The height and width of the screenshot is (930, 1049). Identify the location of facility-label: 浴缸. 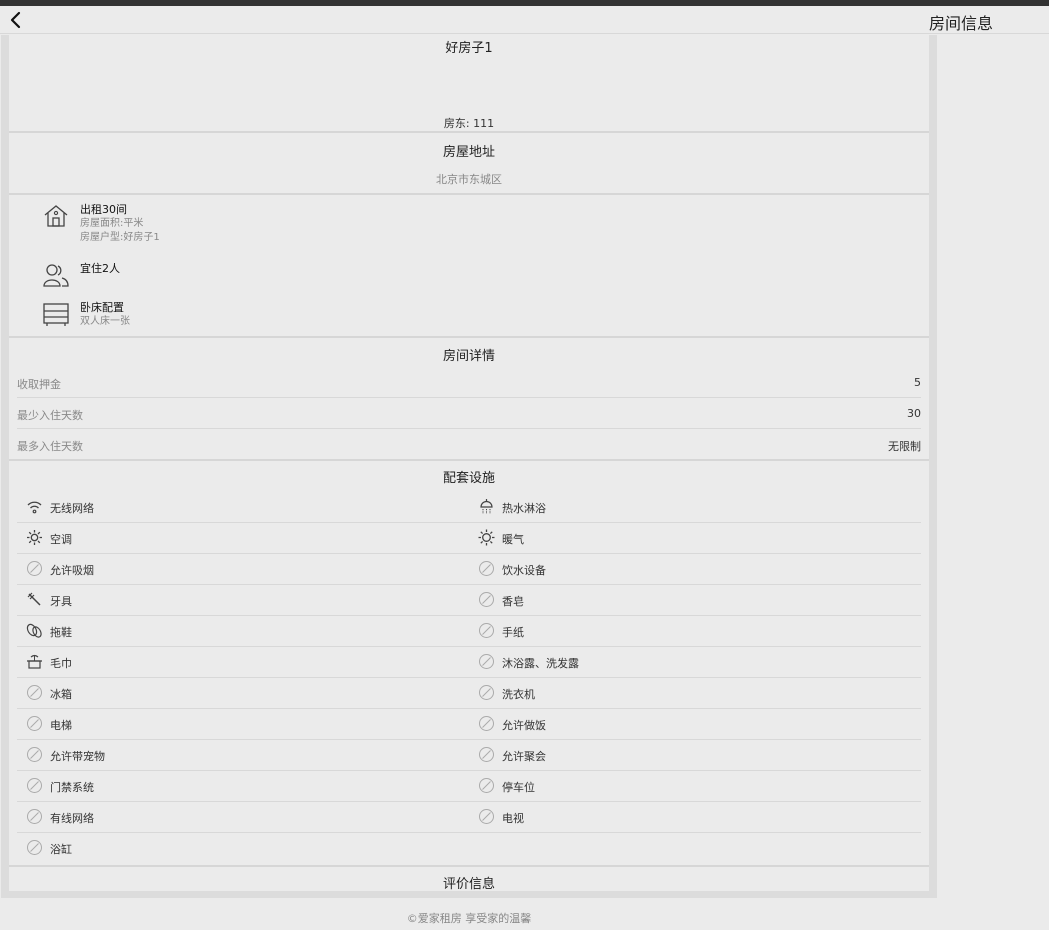
(61, 849).